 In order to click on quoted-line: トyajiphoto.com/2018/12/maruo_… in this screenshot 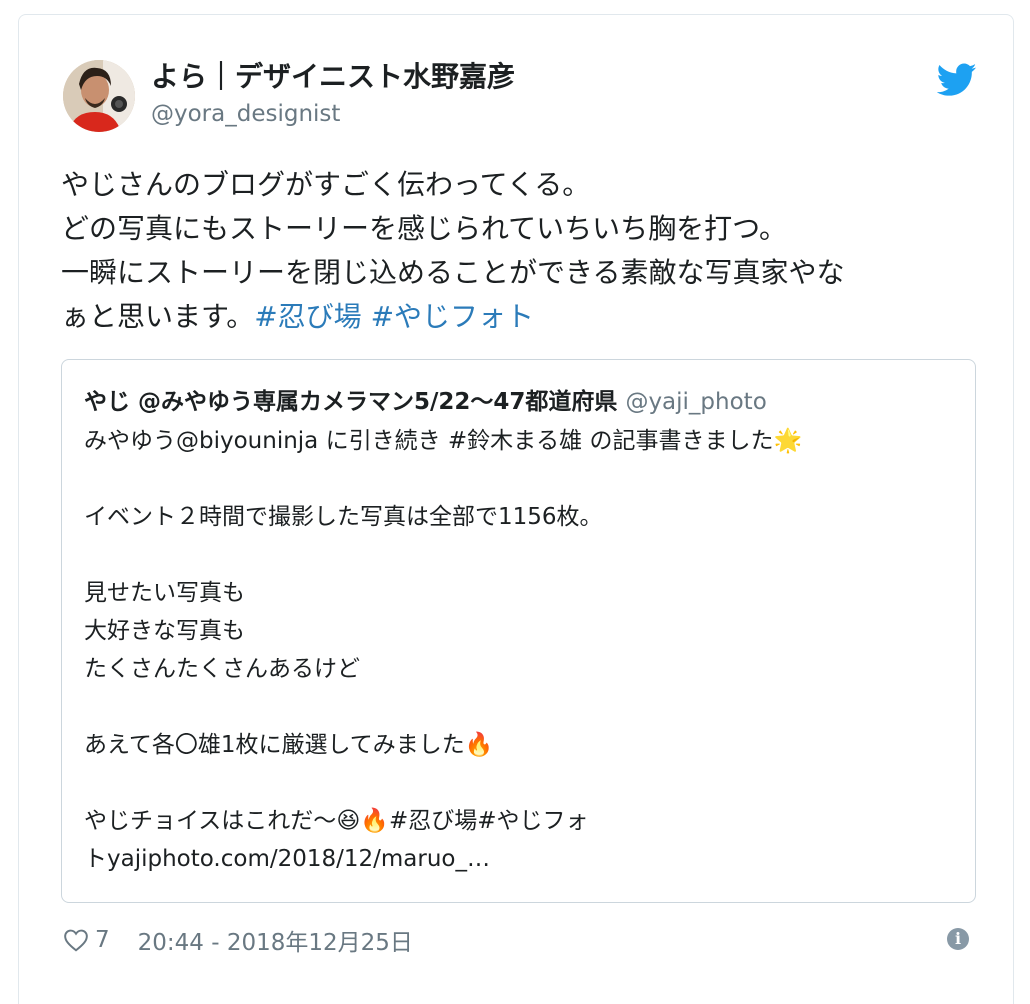, I will do `click(287, 859)`.